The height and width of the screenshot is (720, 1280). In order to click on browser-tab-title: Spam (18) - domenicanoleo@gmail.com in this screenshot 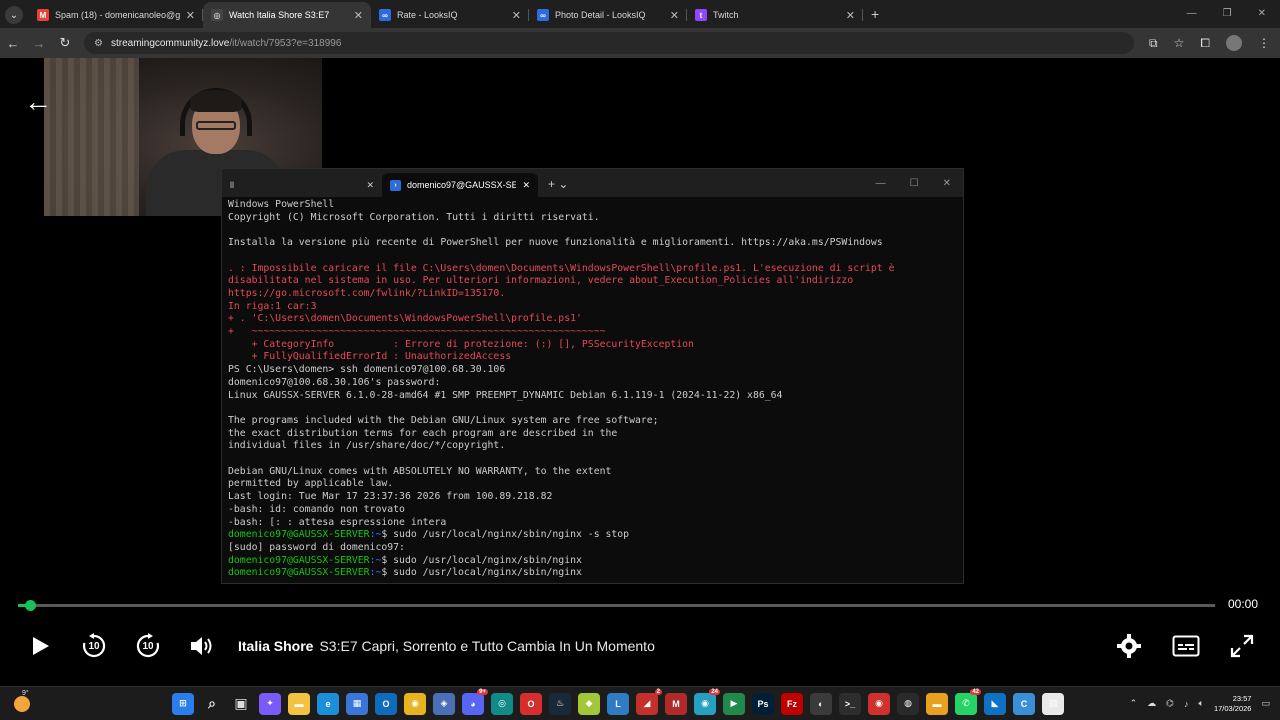, I will do `click(117, 15)`.